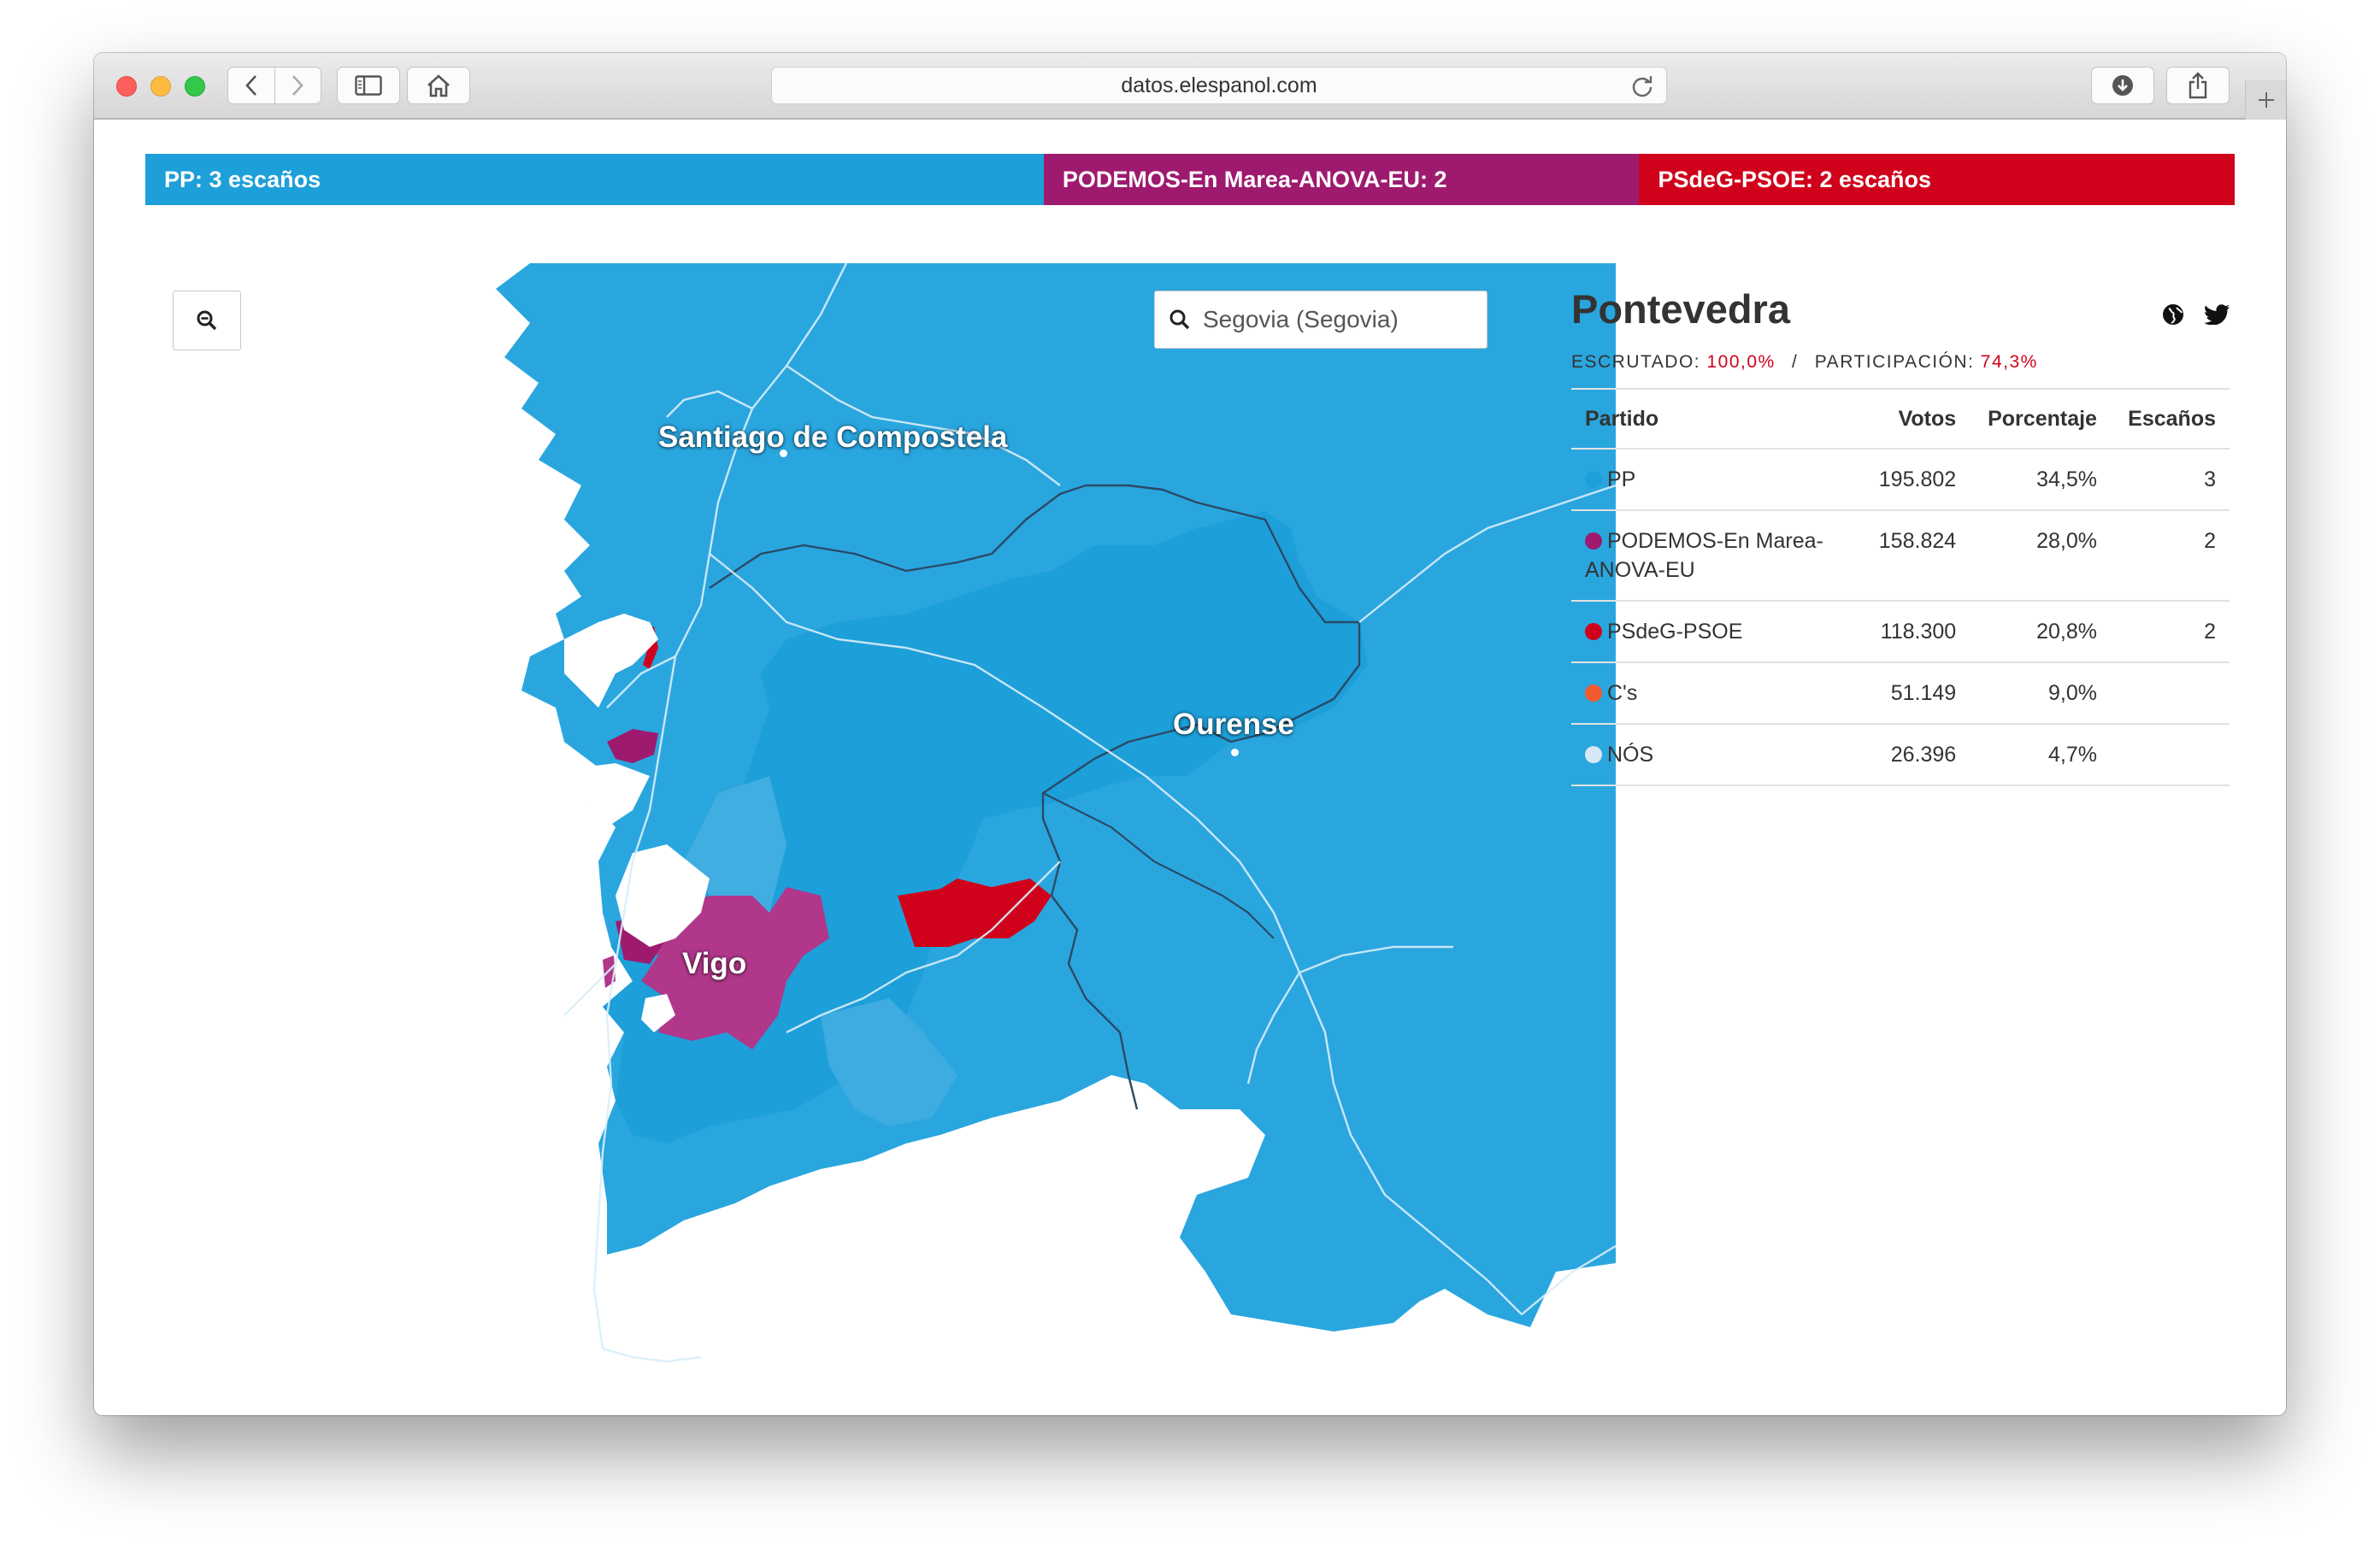 This screenshot has height=1552, width=2380. What do you see at coordinates (1917, 419) in the screenshot?
I see `header-votes: Votos` at bounding box center [1917, 419].